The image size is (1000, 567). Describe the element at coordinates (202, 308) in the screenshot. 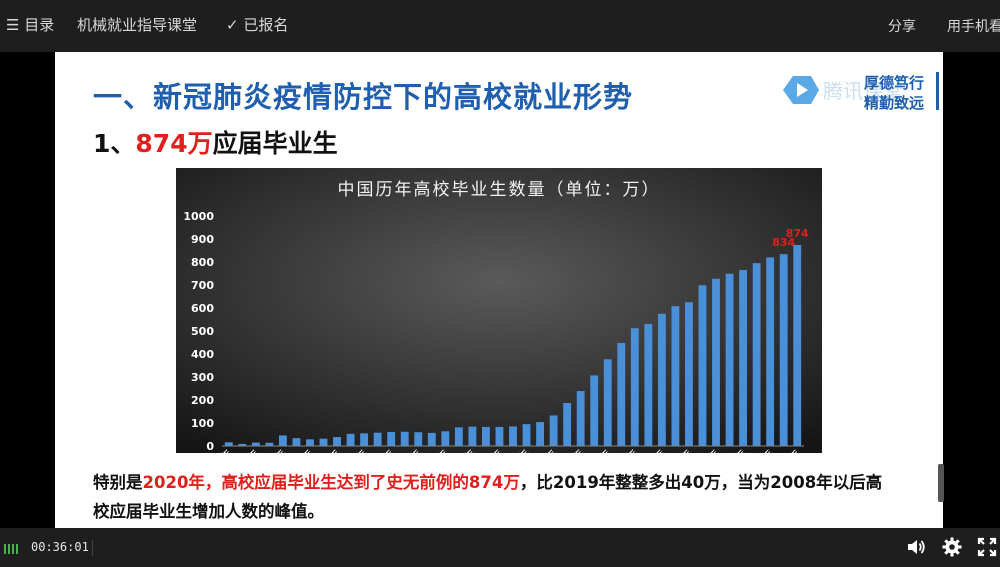

I see `y-tick-label: 600` at that location.